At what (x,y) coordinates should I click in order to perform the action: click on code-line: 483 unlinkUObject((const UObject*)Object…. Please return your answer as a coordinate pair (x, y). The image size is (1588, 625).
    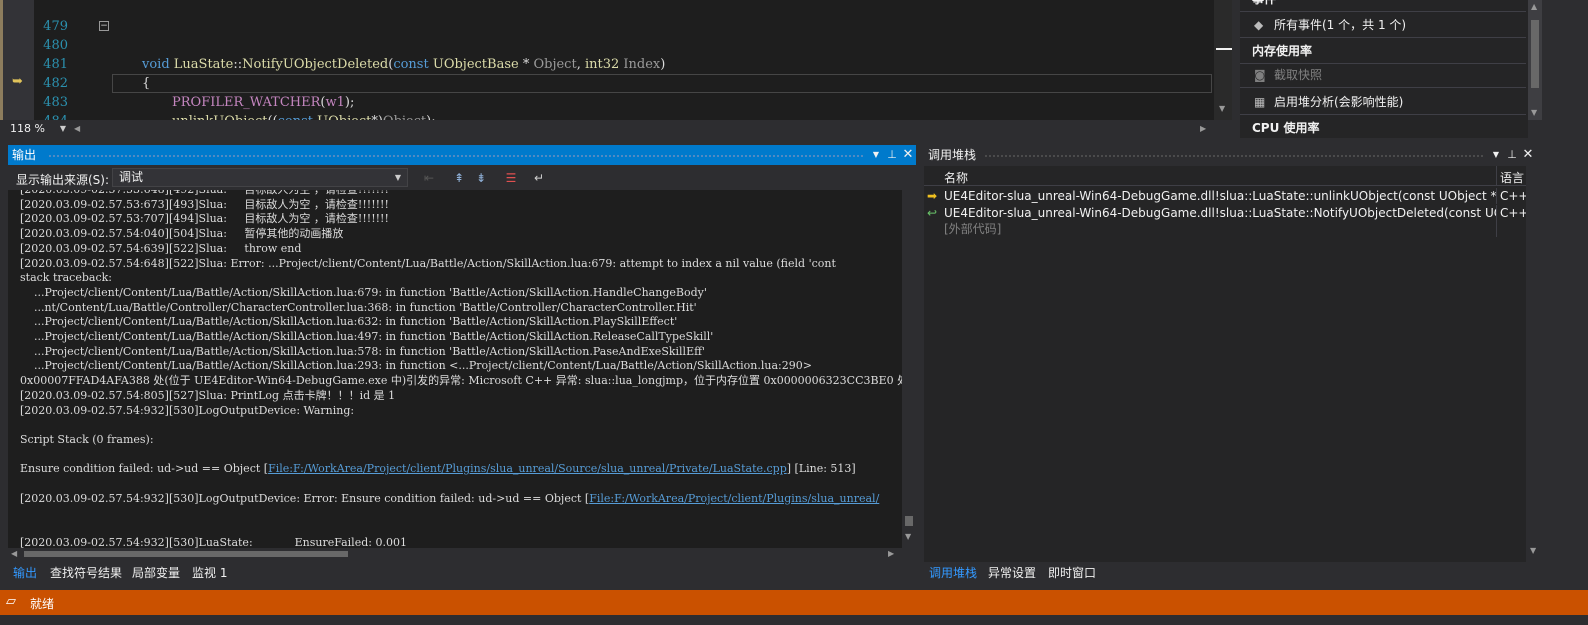
    Looking at the image, I should click on (607, 101).